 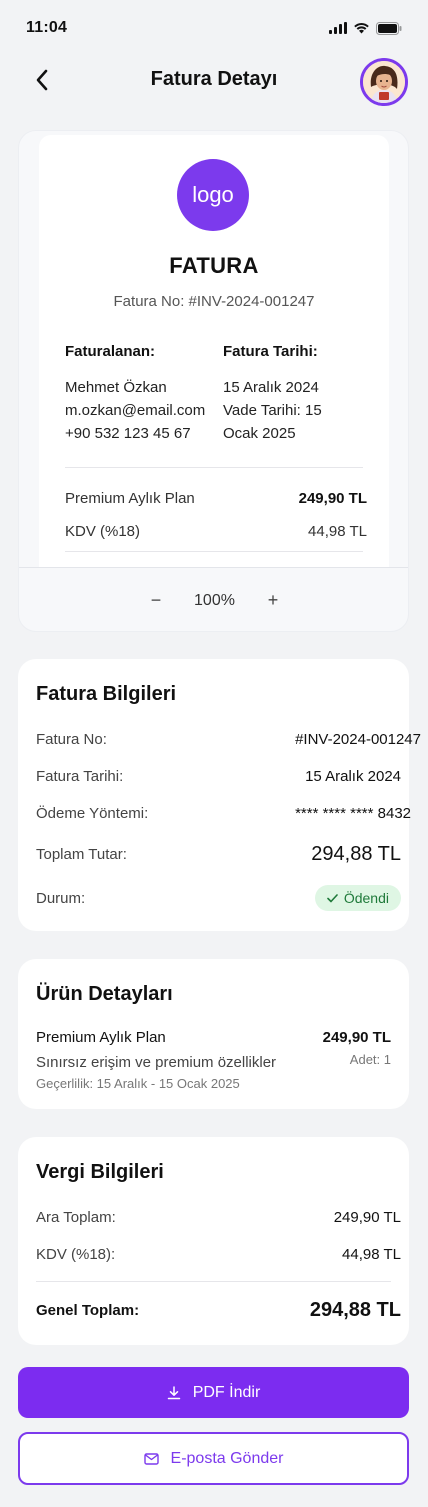 What do you see at coordinates (116, 387) in the screenshot?
I see `billed-to-name: Mehmet Özkan` at bounding box center [116, 387].